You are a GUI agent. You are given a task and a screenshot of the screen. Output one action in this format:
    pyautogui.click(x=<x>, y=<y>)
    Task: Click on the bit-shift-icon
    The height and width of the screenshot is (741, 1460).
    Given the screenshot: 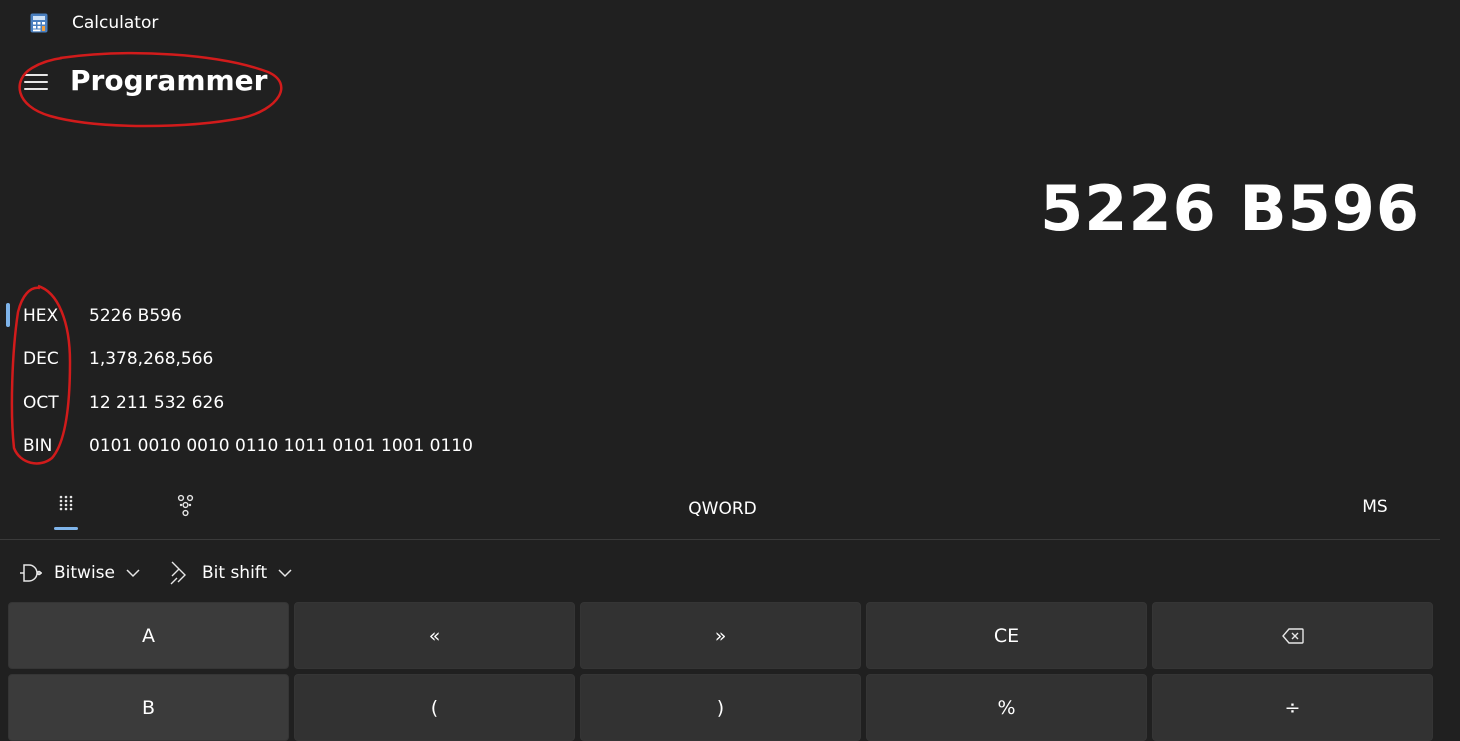 What is the action you would take?
    pyautogui.click(x=178, y=573)
    